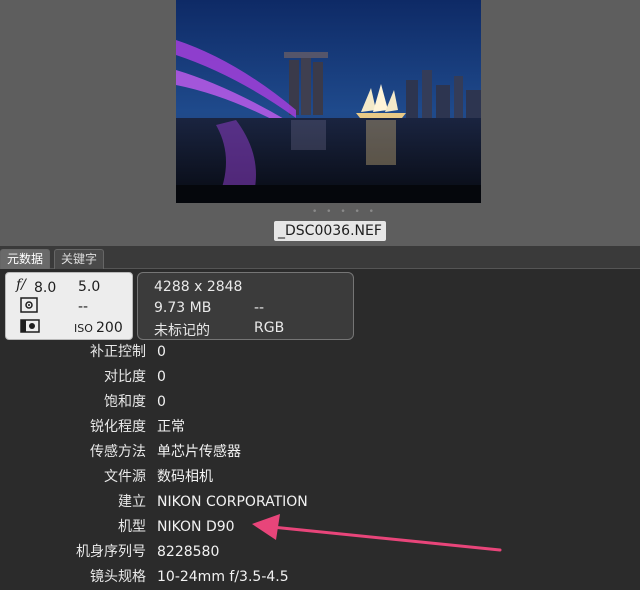  Describe the element at coordinates (232, 502) in the screenshot. I see `metadata-value: NIKON CORPORATION` at that location.